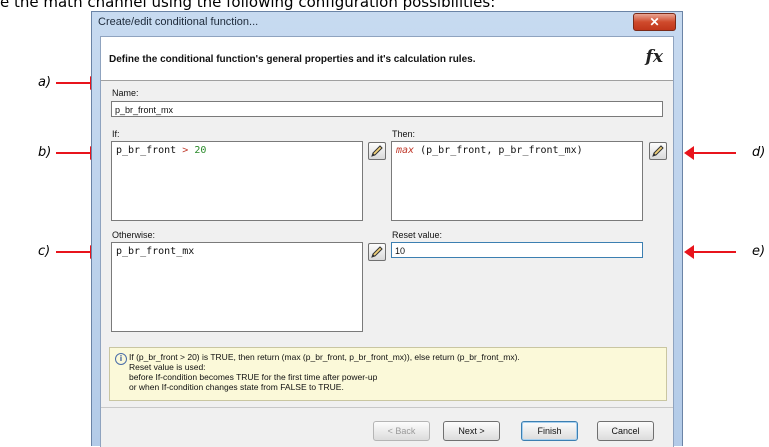 This screenshot has width=769, height=447. What do you see at coordinates (167, 367) in the screenshot?
I see `info-line: Reset value is used:` at bounding box center [167, 367].